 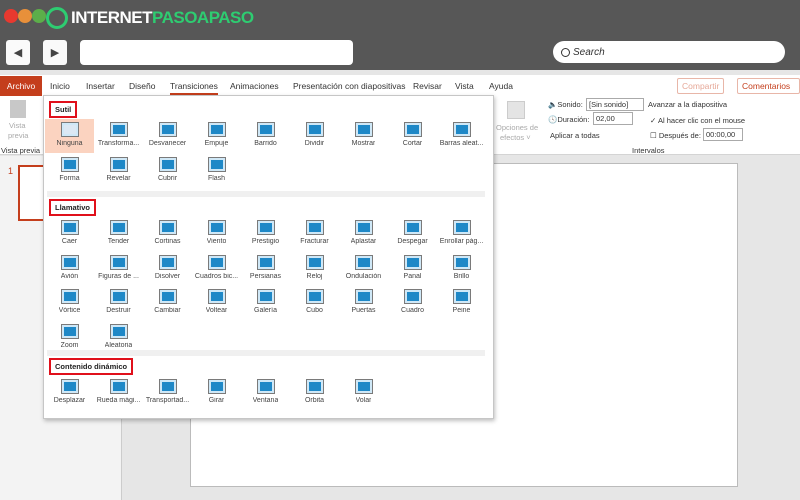 What do you see at coordinates (265, 234) in the screenshot?
I see `transition-item: Prestigio` at bounding box center [265, 234].